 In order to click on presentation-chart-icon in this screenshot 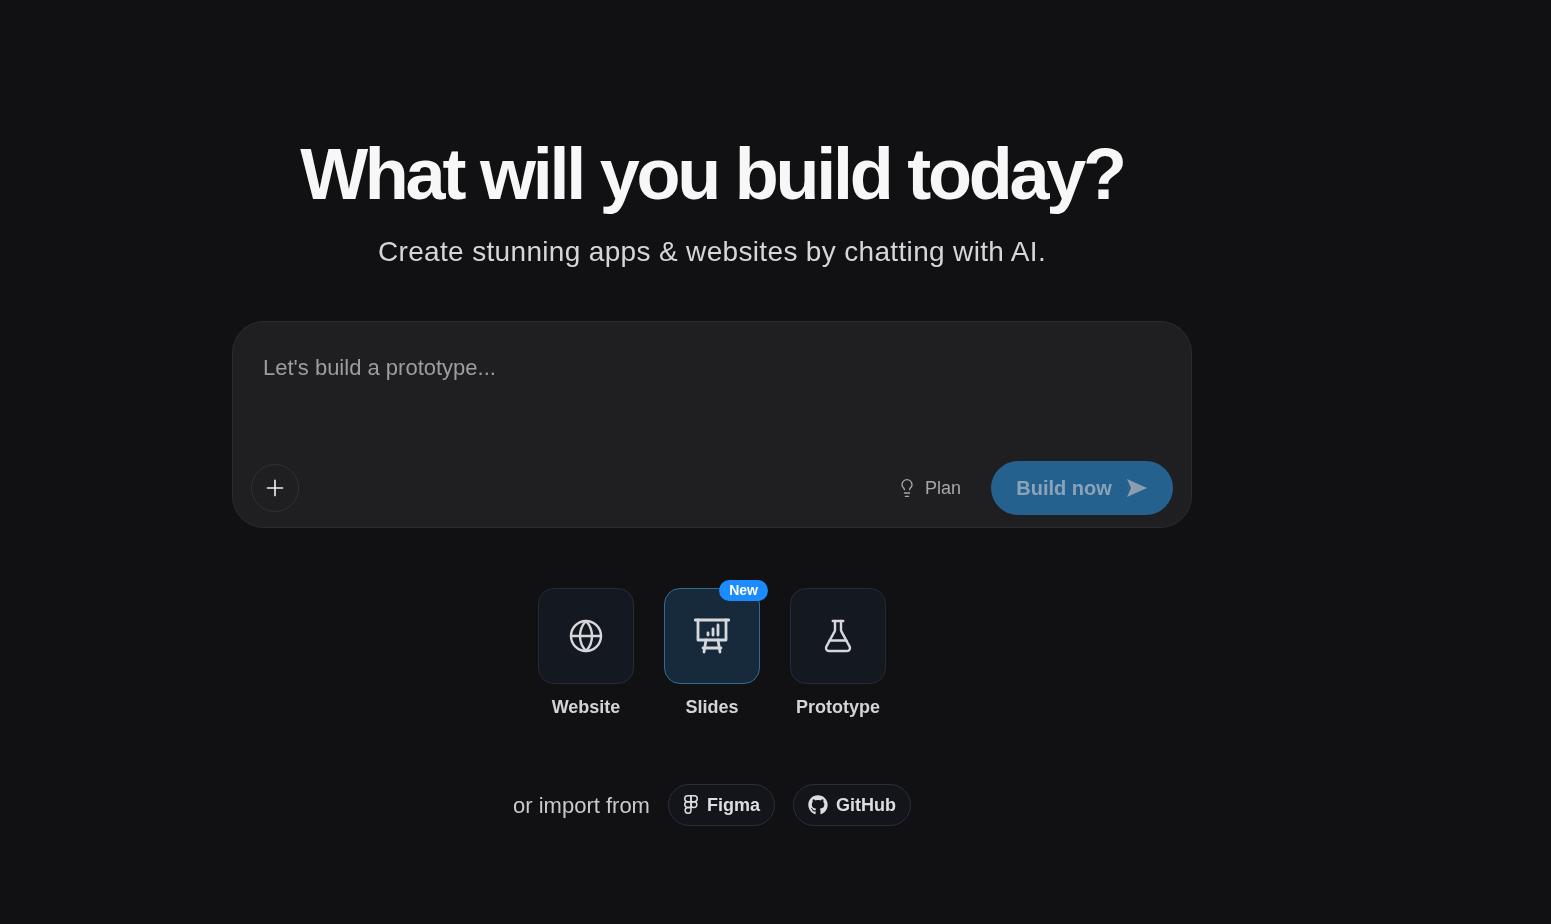, I will do `click(712, 636)`.